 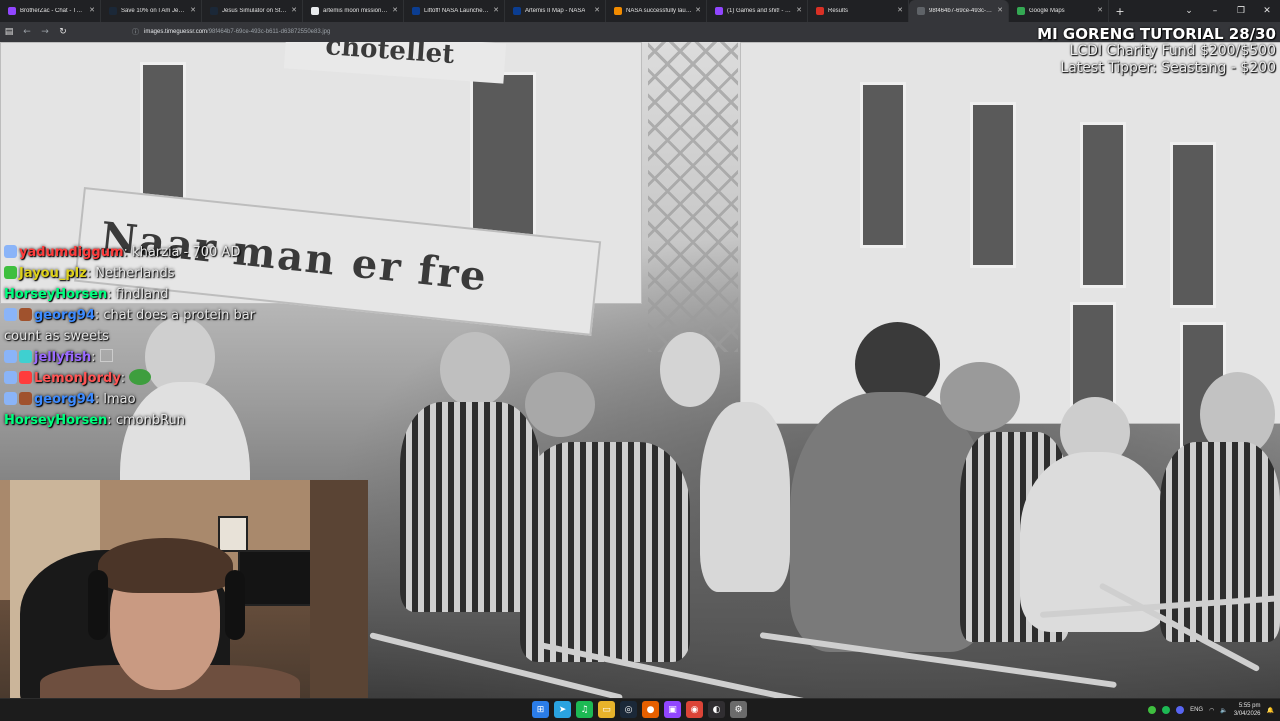 I want to click on address-host: images.timeguessr.com, so click(x=176, y=32).